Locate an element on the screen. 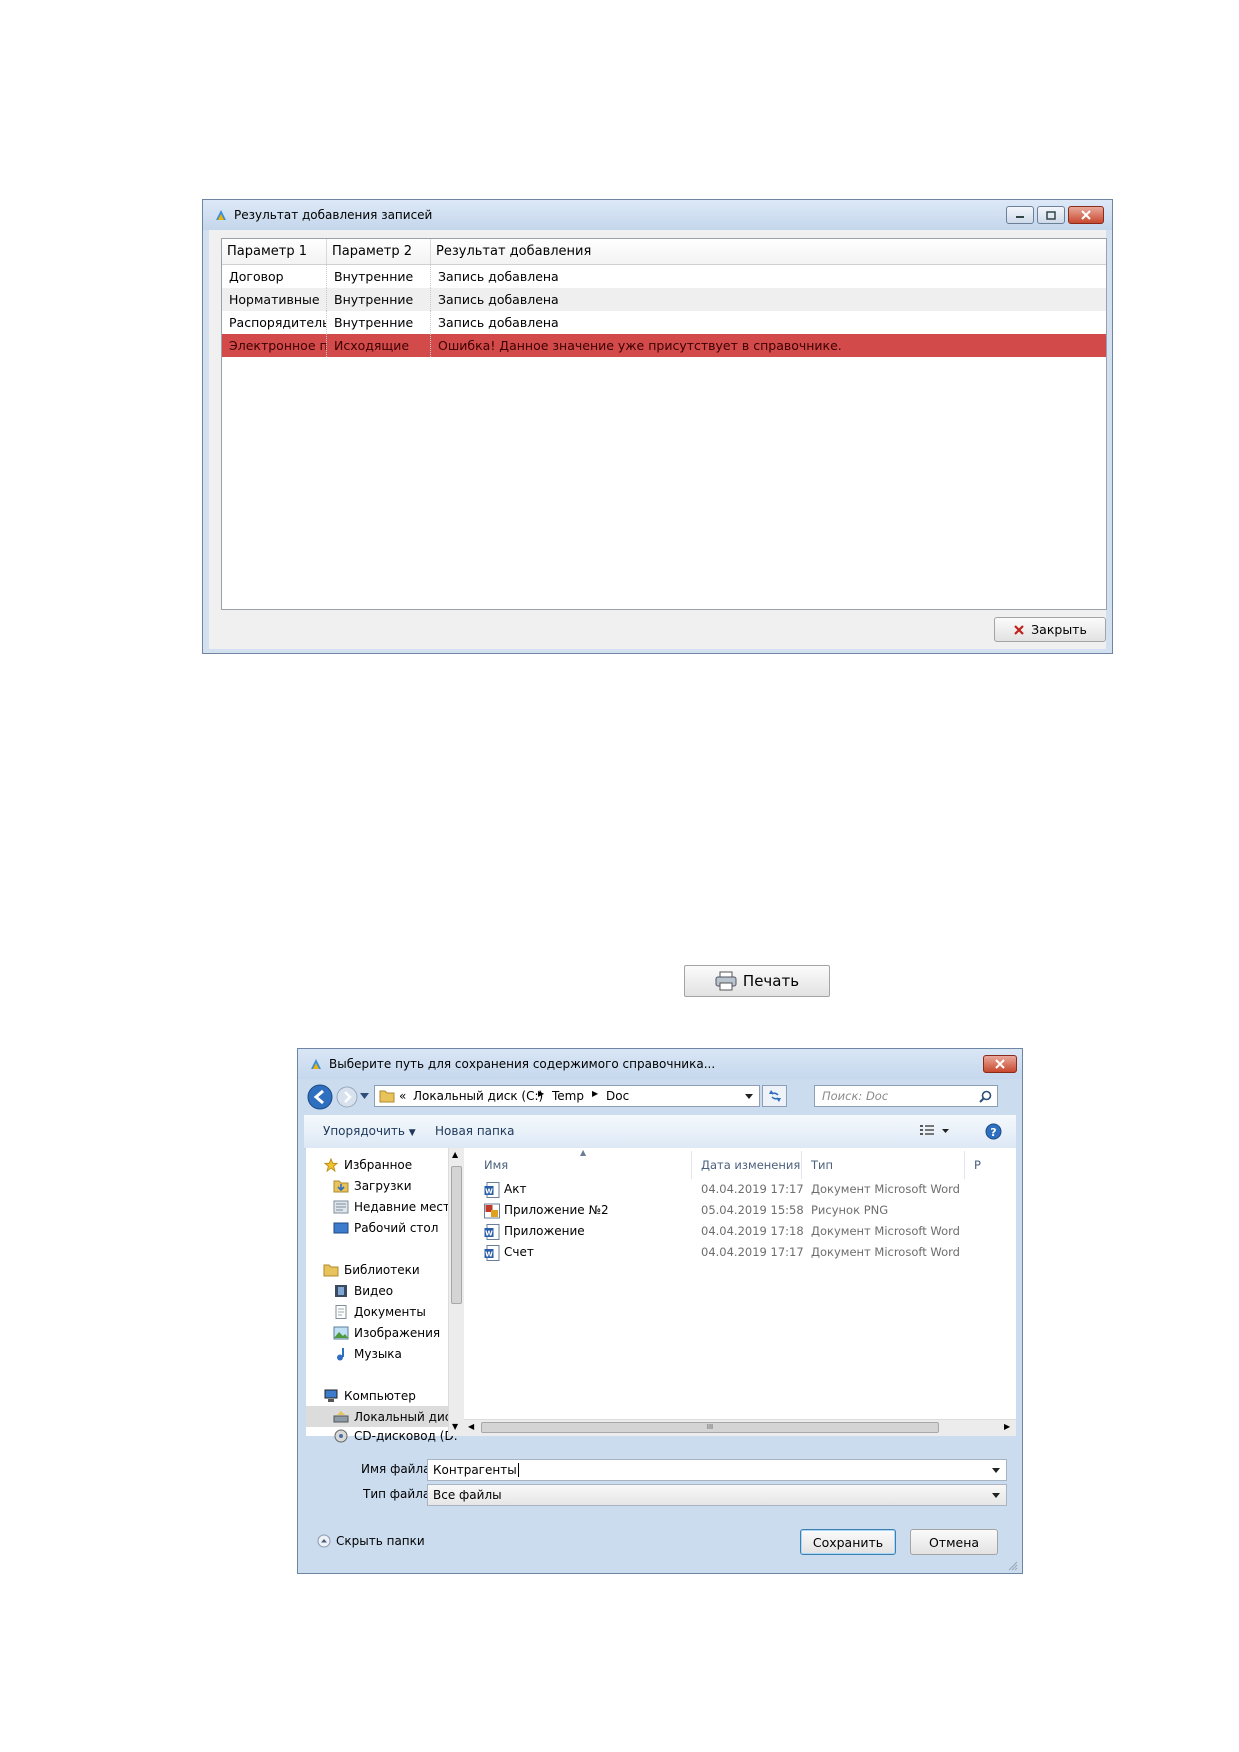 The width and height of the screenshot is (1239, 1752). hscrollbar-thumb: III is located at coordinates (710, 1427).